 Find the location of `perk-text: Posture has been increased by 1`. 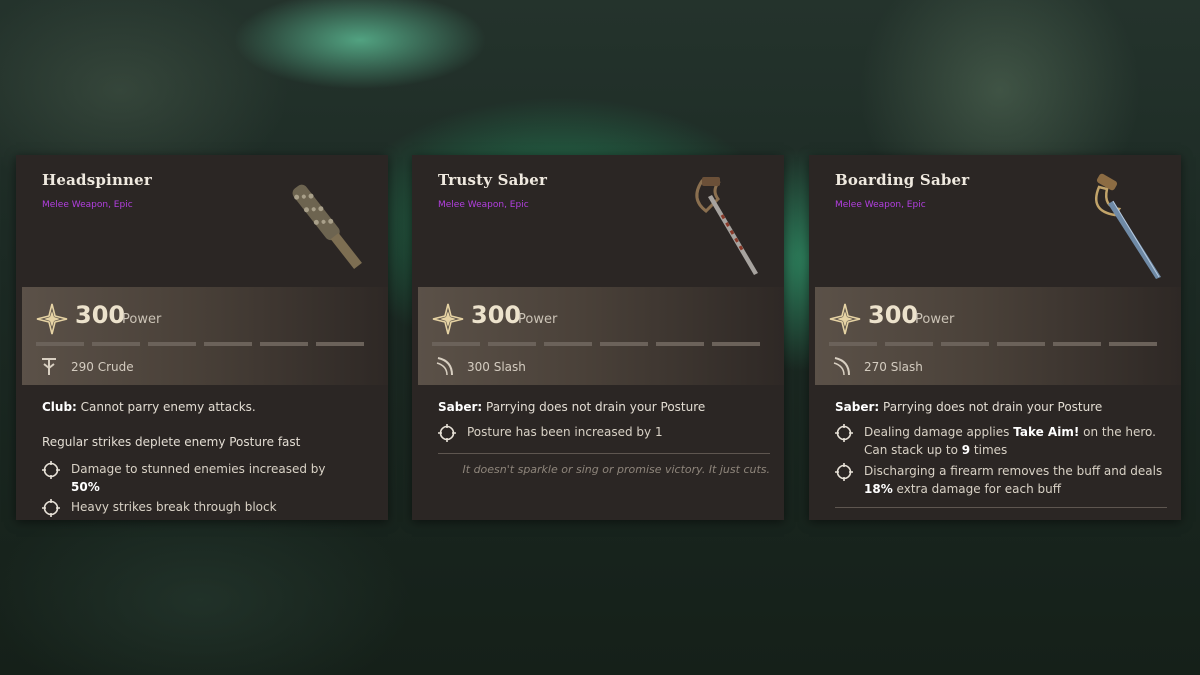

perk-text: Posture has been increased by 1 is located at coordinates (565, 432).